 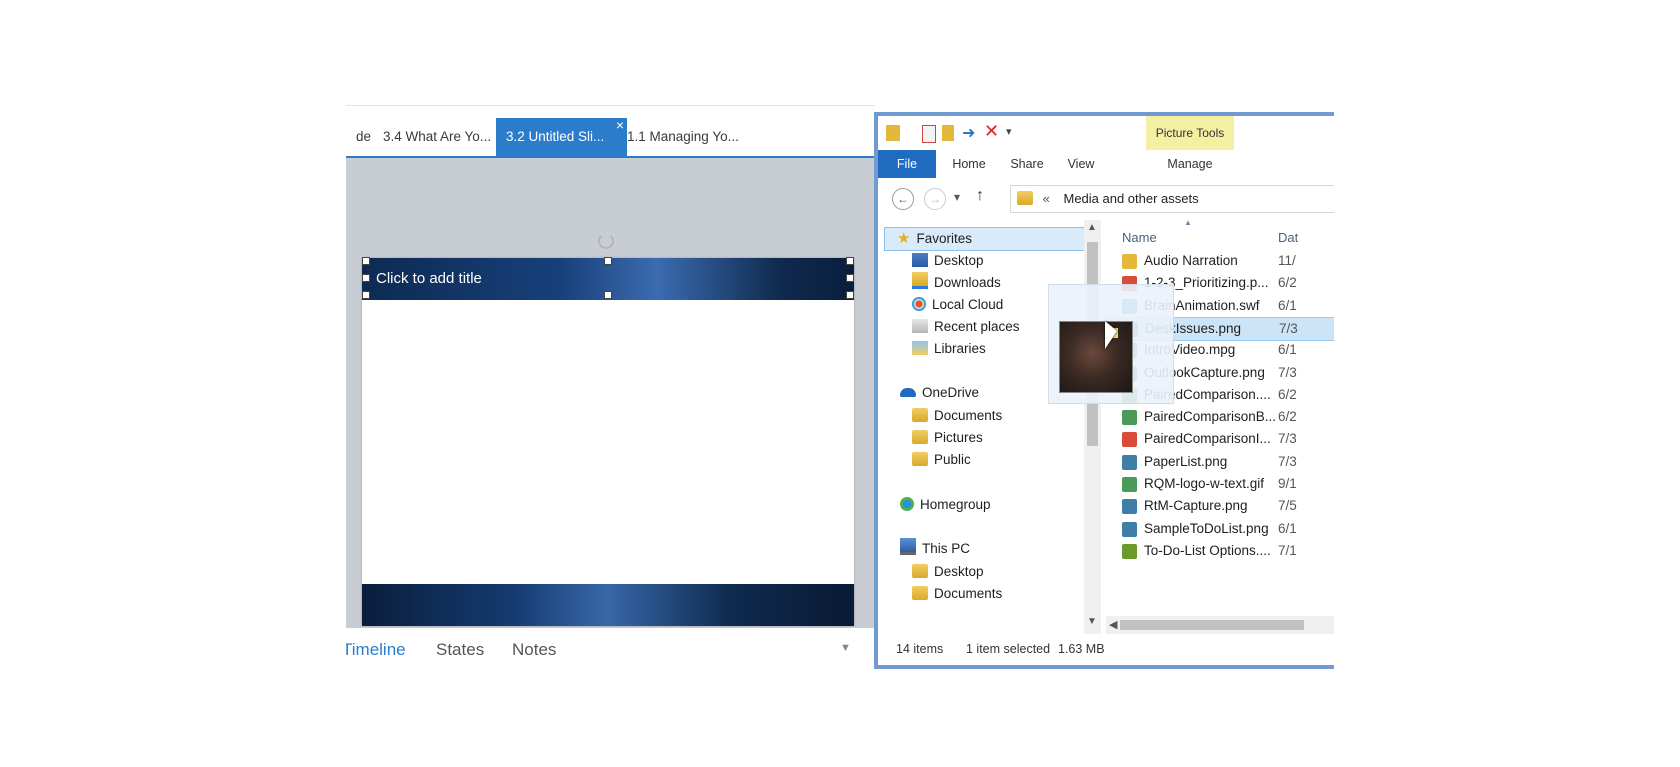 What do you see at coordinates (1129, 462) in the screenshot?
I see `image-icon` at bounding box center [1129, 462].